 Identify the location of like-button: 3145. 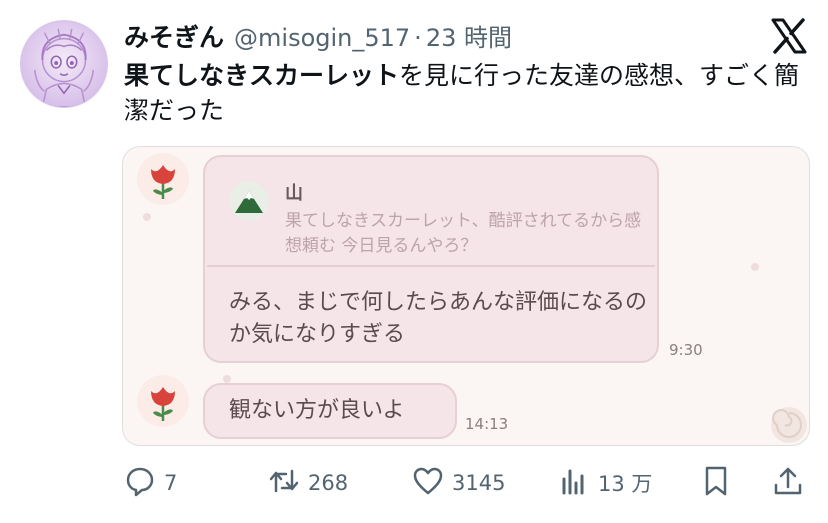
(458, 483).